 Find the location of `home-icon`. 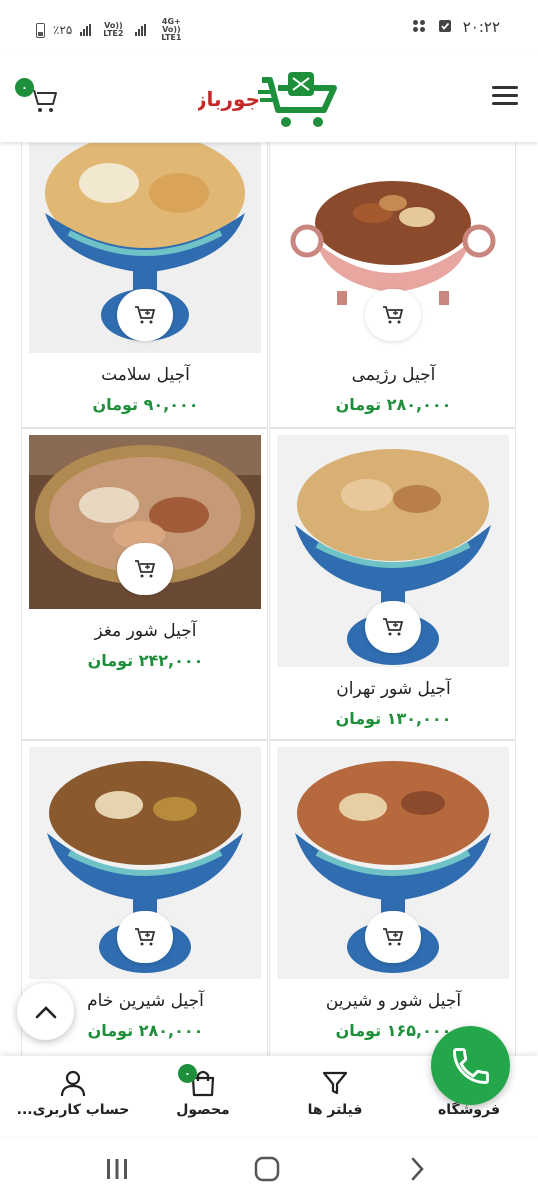

home-icon is located at coordinates (267, 1169).